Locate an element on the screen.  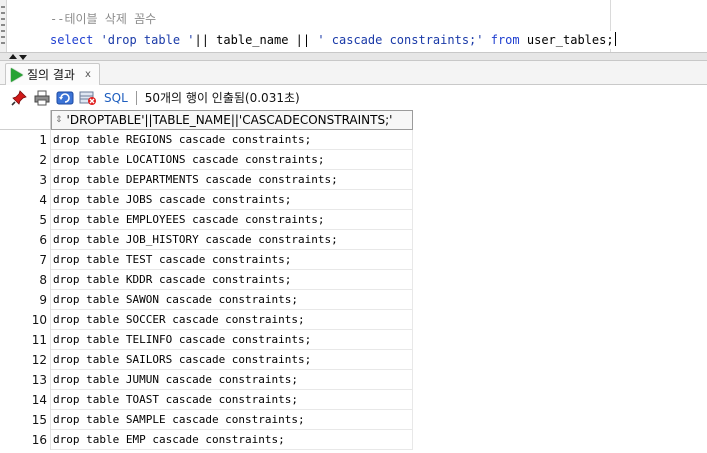
sql-view-button: SQL is located at coordinates (116, 98).